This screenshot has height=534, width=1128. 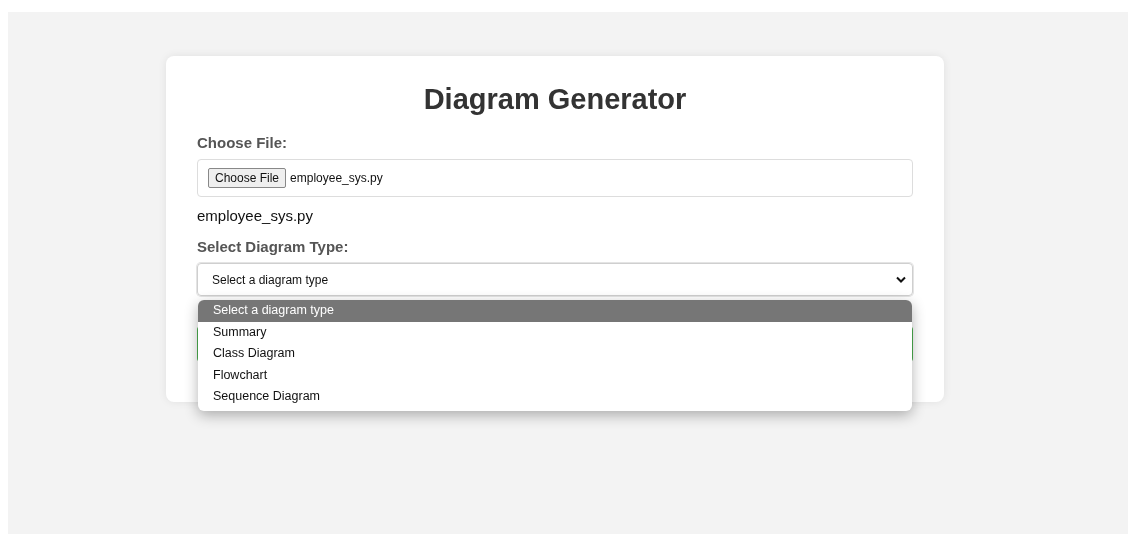 I want to click on chevron-down-icon, so click(x=901, y=279).